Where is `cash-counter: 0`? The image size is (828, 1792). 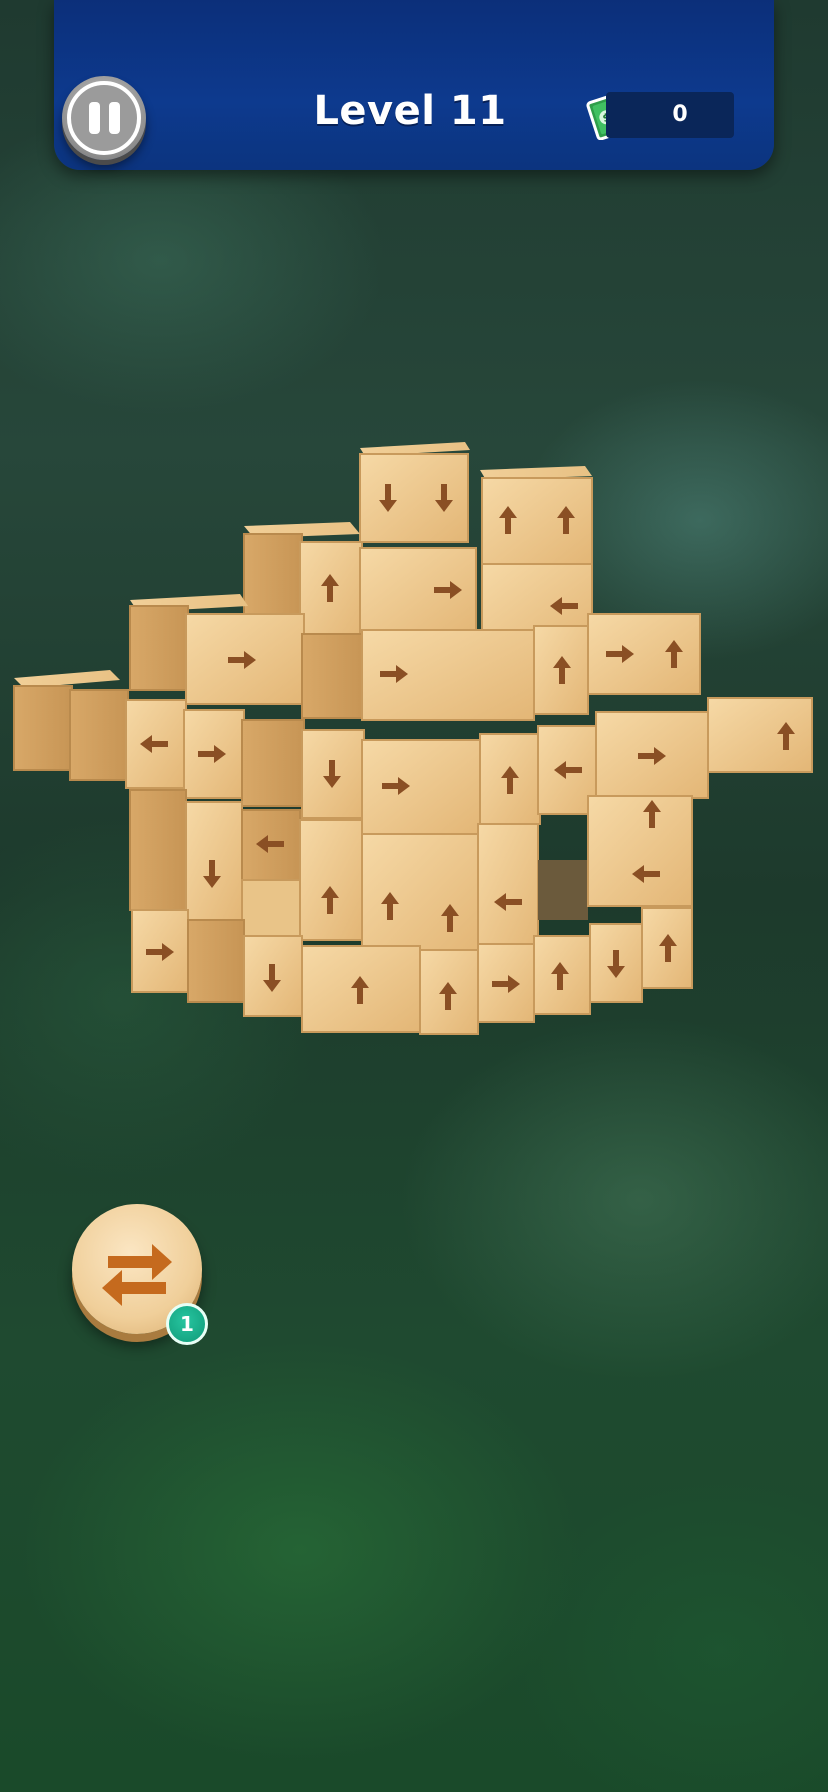 cash-counter: 0 is located at coordinates (670, 115).